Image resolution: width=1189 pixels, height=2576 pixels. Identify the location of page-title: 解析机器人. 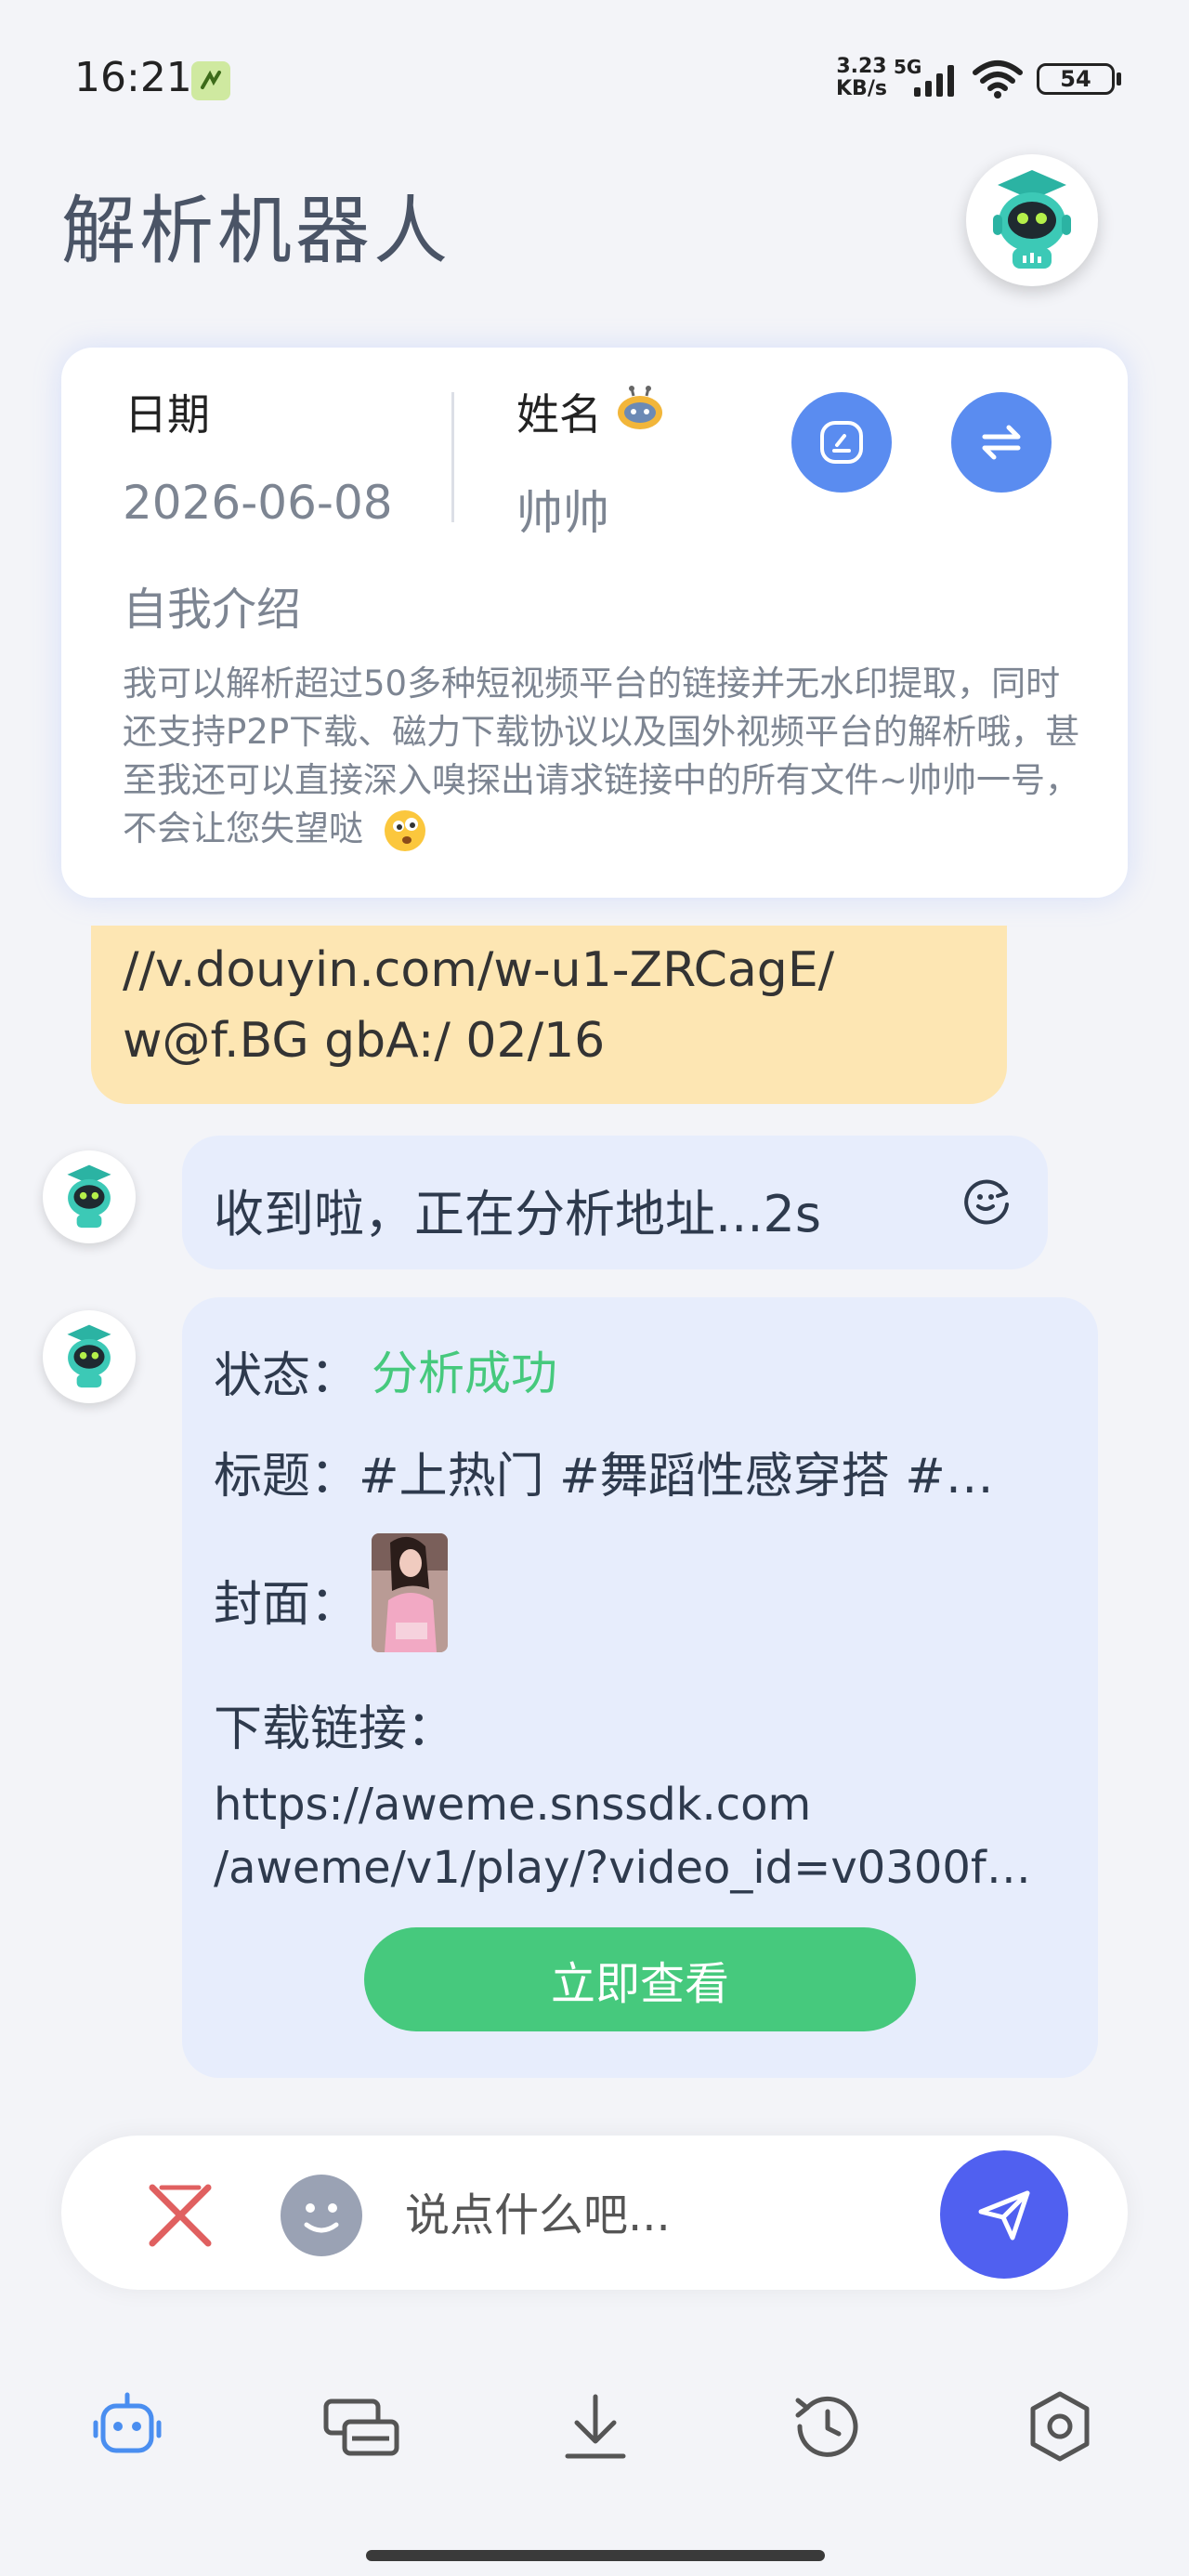
(256, 231).